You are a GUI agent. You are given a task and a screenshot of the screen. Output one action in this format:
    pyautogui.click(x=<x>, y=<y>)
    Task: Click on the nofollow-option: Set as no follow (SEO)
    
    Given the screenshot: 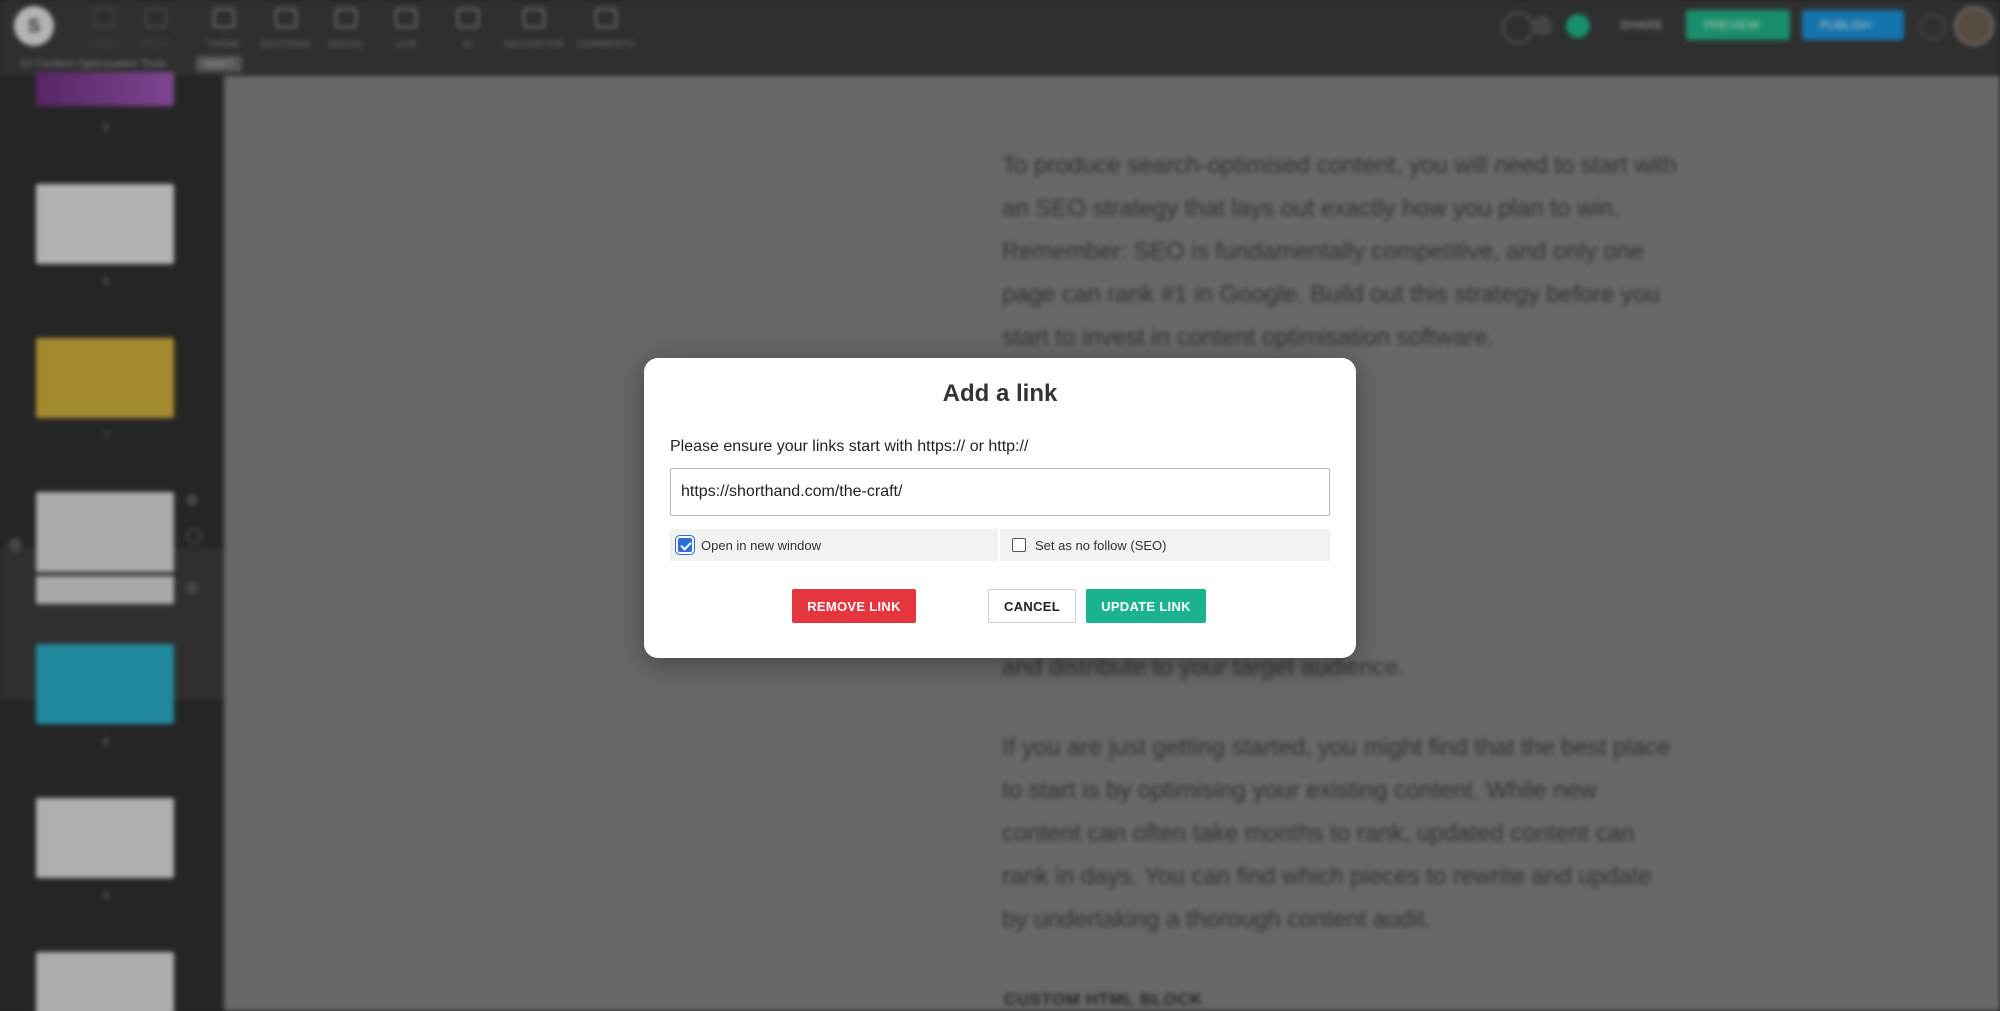 What is the action you would take?
    pyautogui.click(x=1165, y=545)
    